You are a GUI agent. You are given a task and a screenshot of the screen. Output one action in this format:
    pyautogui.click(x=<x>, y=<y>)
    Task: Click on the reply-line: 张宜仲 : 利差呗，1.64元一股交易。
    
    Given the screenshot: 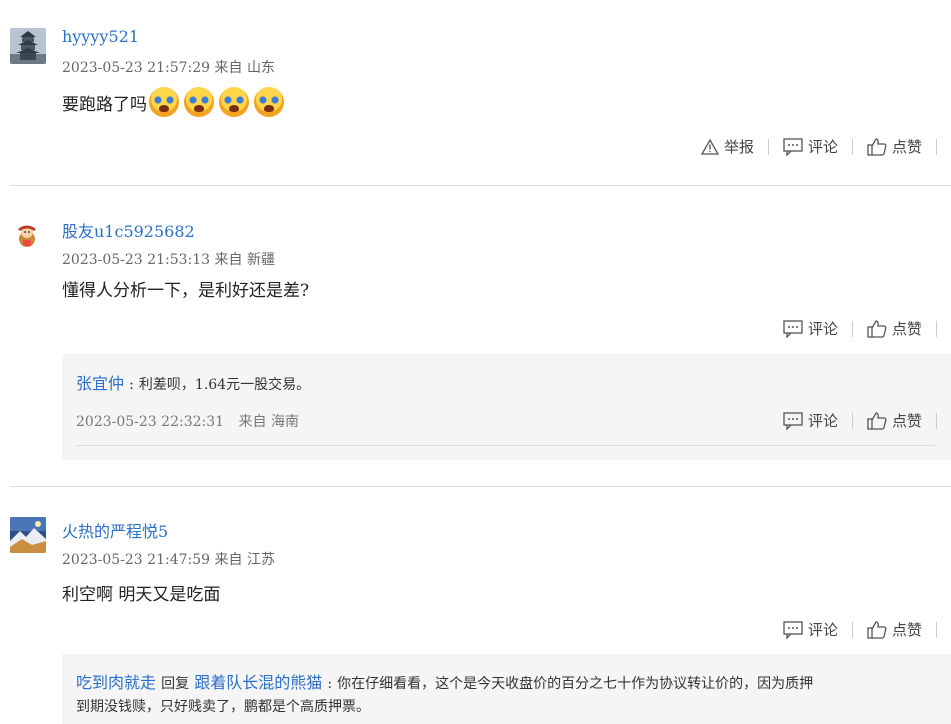 What is the action you would take?
    pyautogui.click(x=193, y=382)
    